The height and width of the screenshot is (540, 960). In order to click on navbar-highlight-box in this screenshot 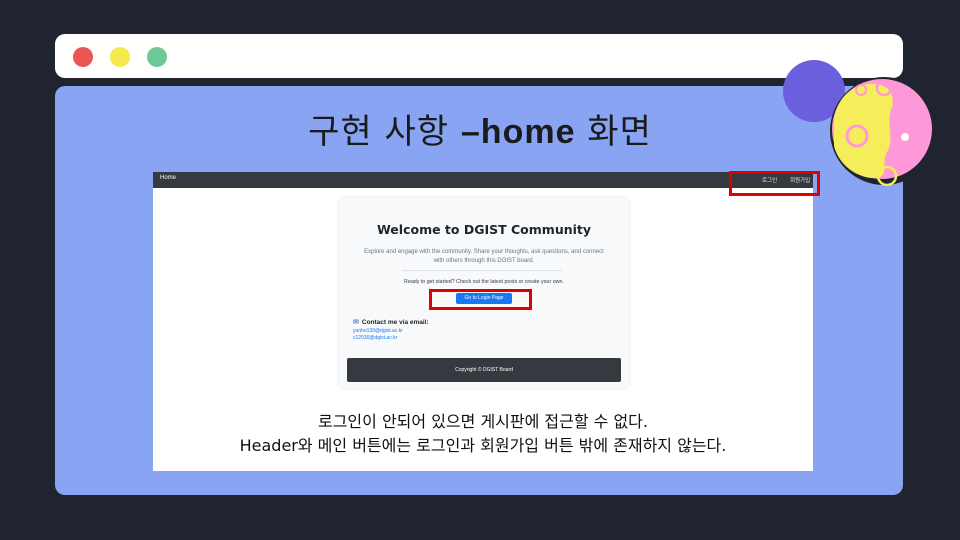, I will do `click(774, 183)`.